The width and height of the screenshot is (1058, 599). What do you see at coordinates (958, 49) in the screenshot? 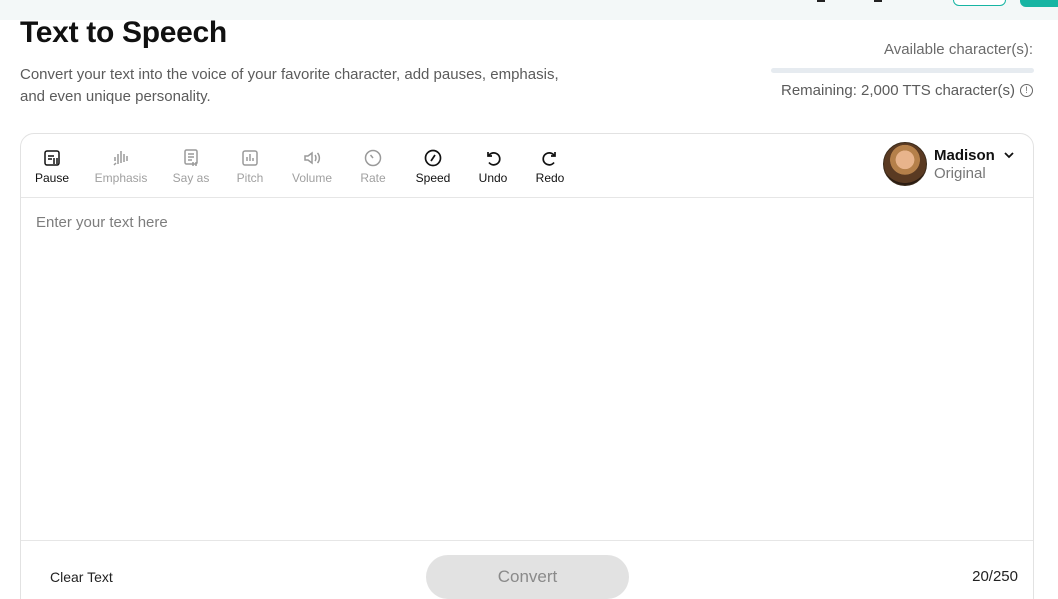
I see `available-characters-label: Available character(s):` at bounding box center [958, 49].